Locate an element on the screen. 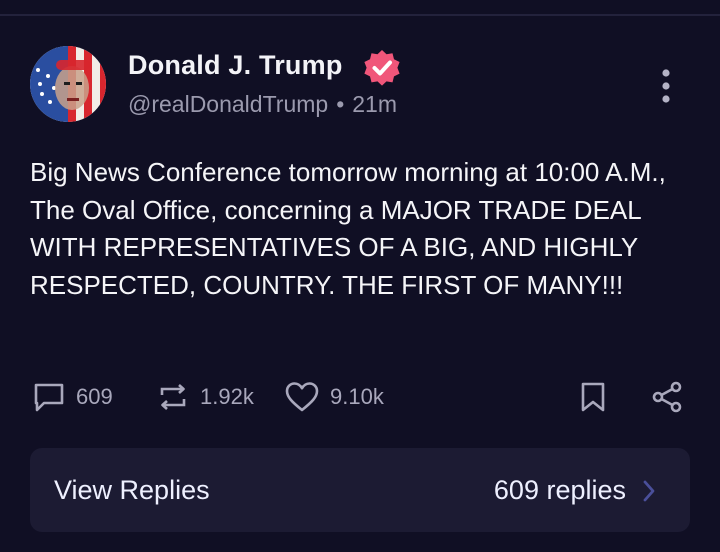  author-name: Donald J. Trump is located at coordinates (235, 65).